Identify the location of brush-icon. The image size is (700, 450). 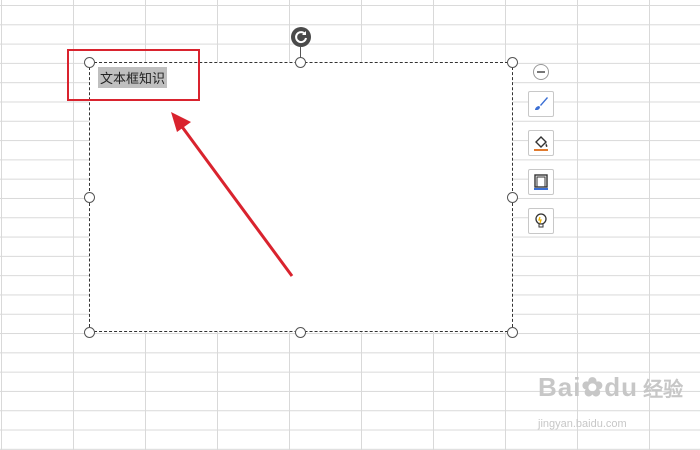
(541, 103).